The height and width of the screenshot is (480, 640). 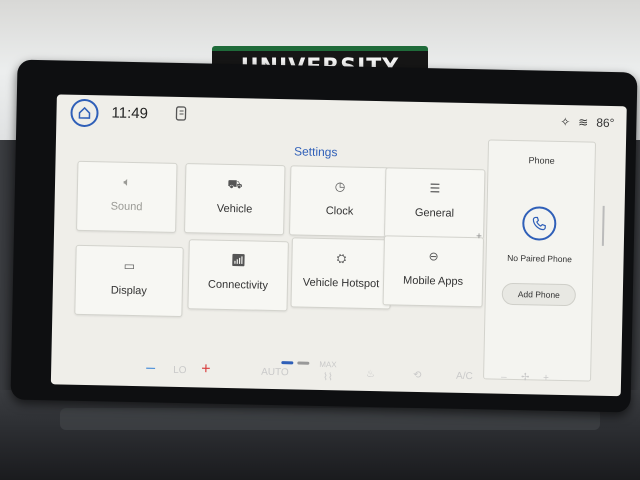 I want to click on home-icon, so click(x=84, y=112).